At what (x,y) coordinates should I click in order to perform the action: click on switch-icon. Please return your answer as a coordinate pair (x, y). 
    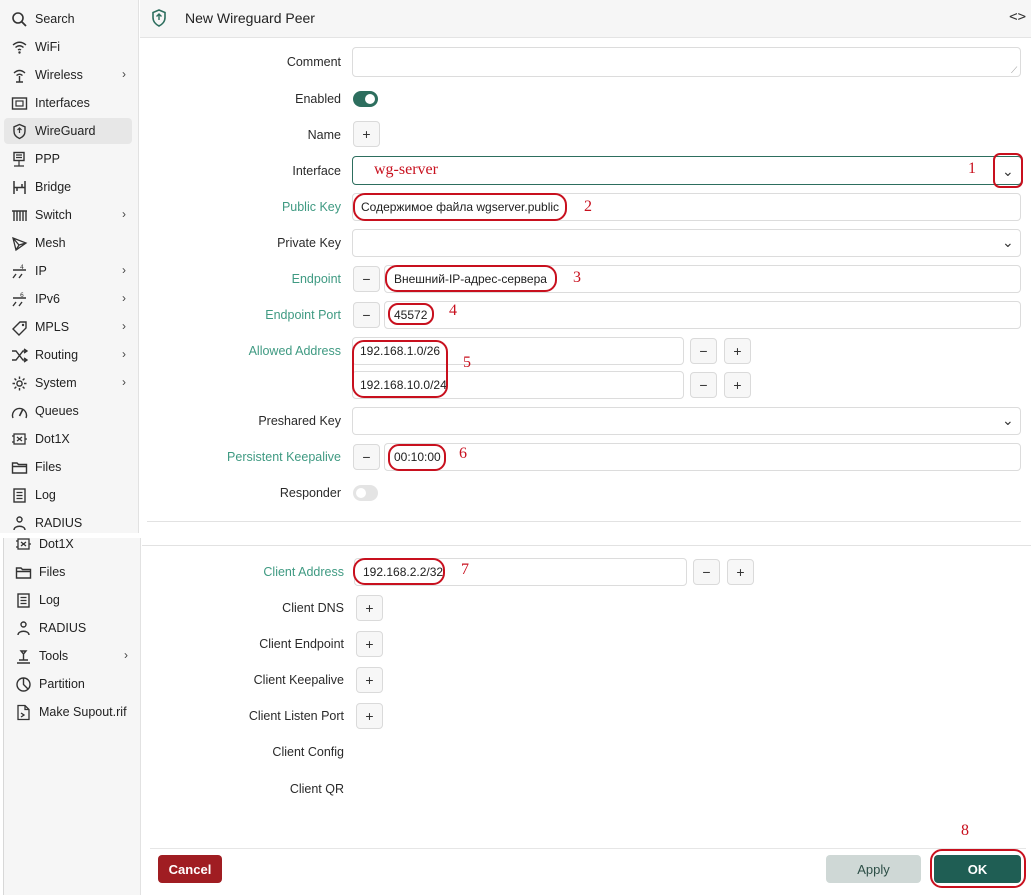
    Looking at the image, I should click on (19, 215).